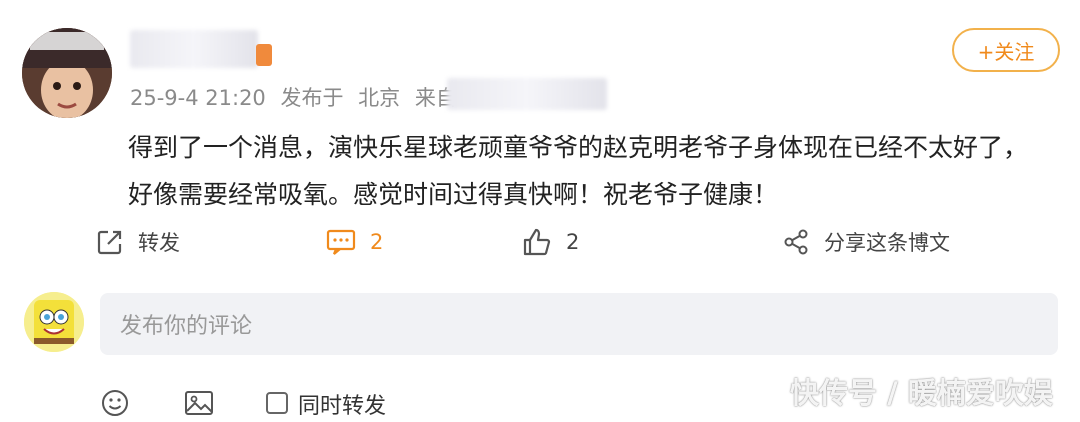  What do you see at coordinates (573, 242) in the screenshot?
I see `like-count: 2` at bounding box center [573, 242].